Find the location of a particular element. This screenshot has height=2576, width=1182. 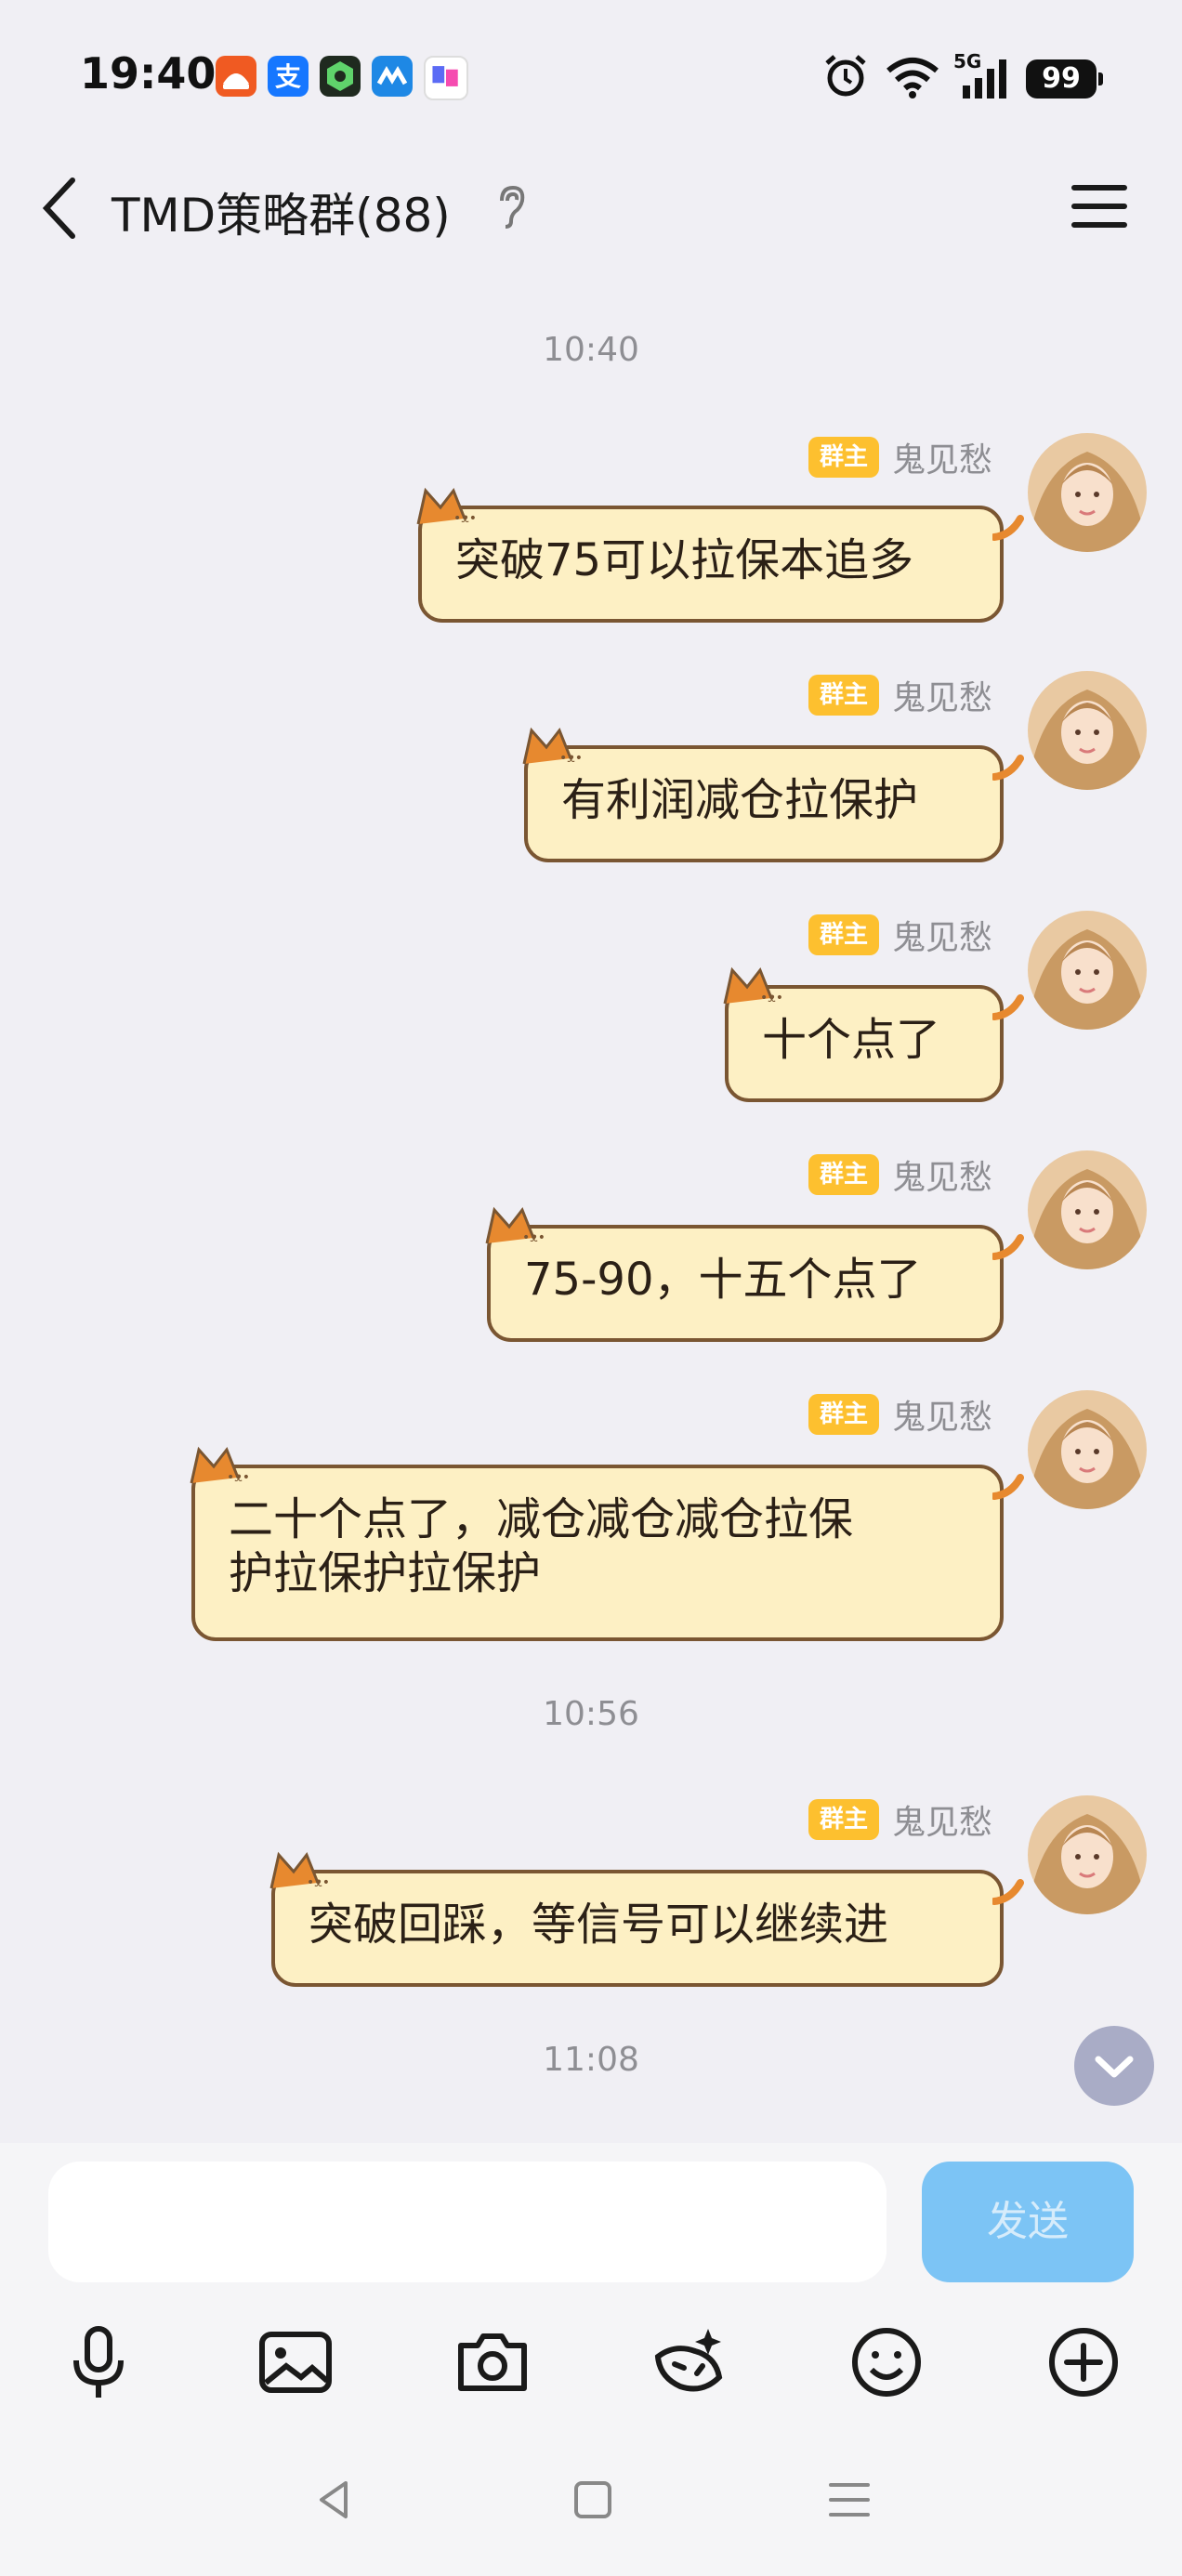

message-text-line: 护拉保护拉保护 is located at coordinates (385, 1573).